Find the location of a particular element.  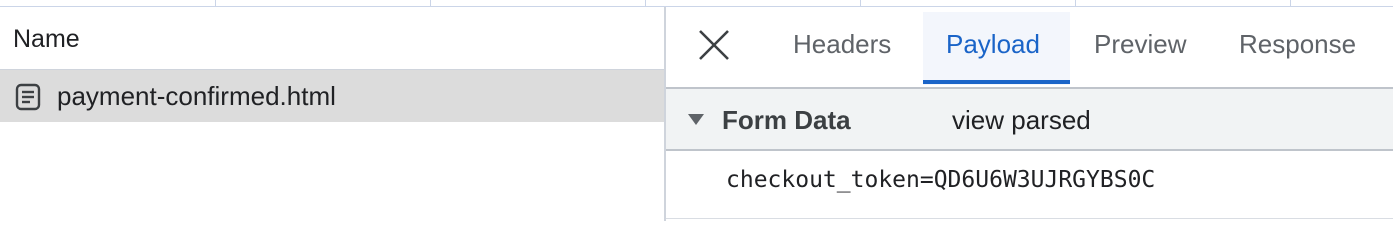

active-tab-indicator is located at coordinates (996, 82).